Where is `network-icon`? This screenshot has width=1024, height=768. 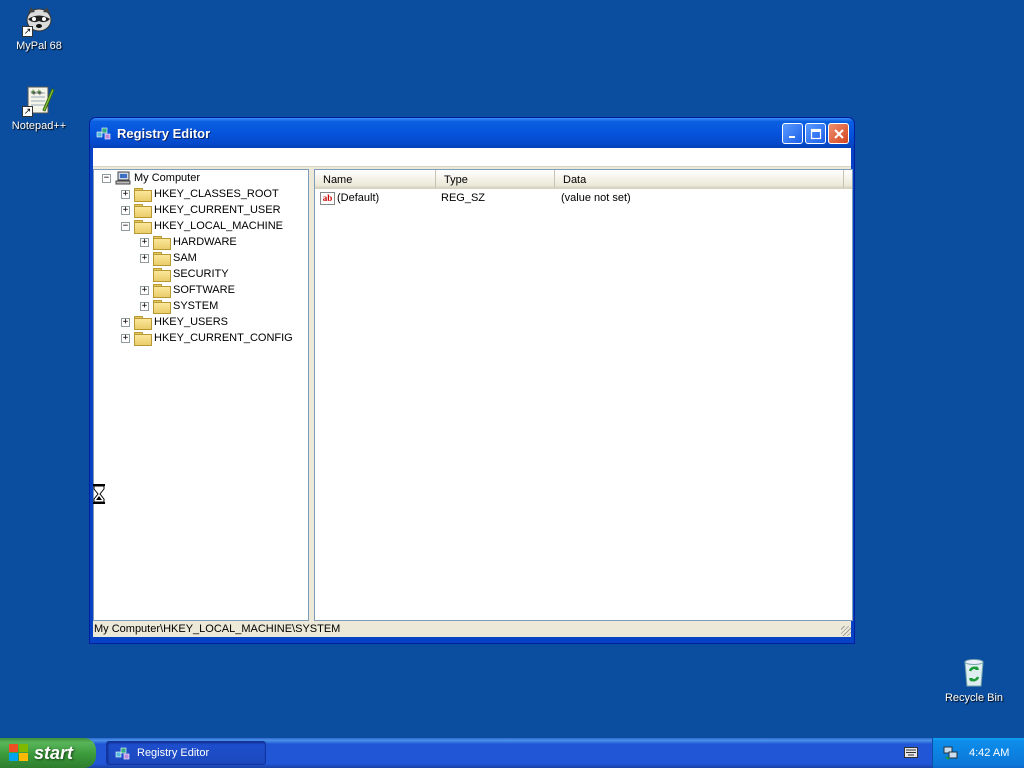
network-icon is located at coordinates (951, 753).